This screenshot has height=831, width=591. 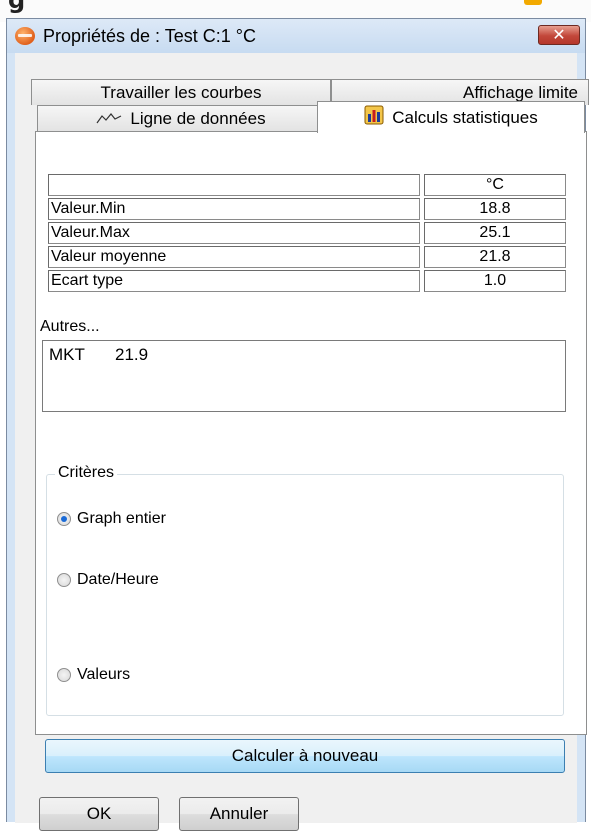 I want to click on ok-button: OK, so click(x=99, y=814).